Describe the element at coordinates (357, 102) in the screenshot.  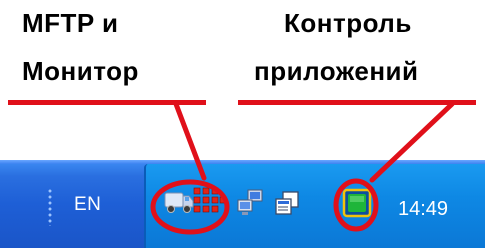
I see `annotation-underline-right` at that location.